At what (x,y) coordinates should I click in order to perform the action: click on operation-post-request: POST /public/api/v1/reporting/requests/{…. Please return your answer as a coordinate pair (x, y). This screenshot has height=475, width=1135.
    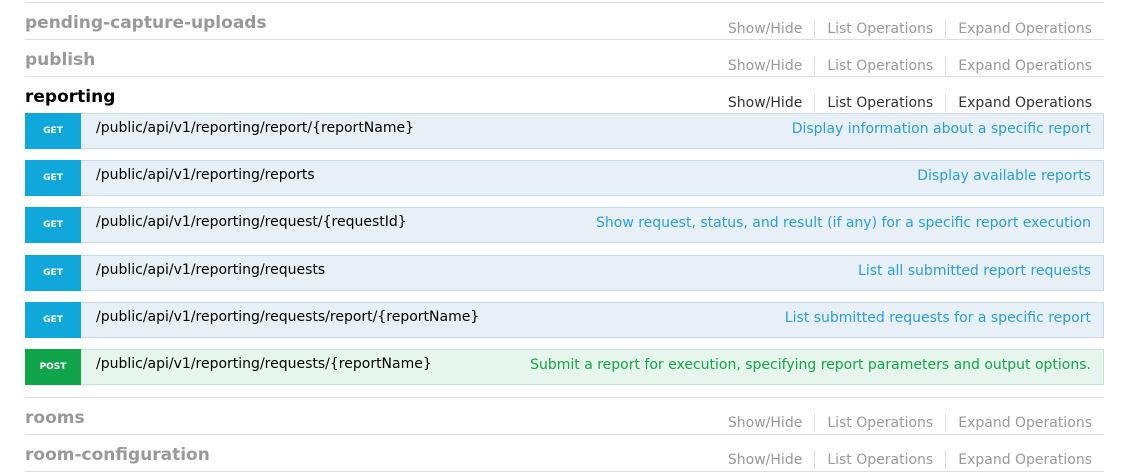
    Looking at the image, I should click on (564, 367).